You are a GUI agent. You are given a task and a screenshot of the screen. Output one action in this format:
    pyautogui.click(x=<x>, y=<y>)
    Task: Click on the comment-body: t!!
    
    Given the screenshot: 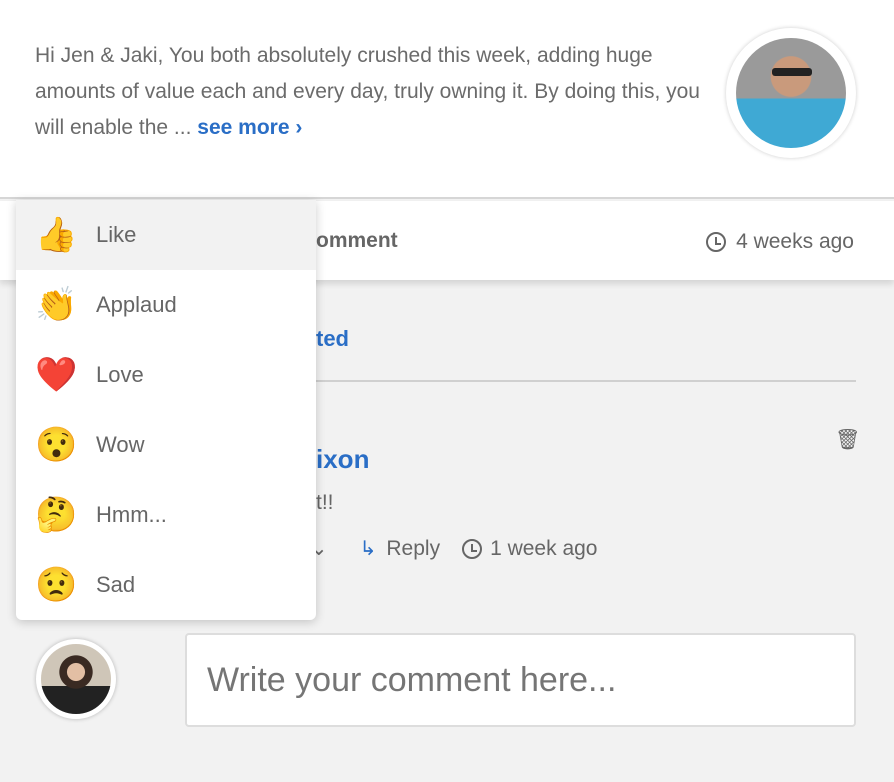 What is the action you would take?
    pyautogui.click(x=325, y=502)
    